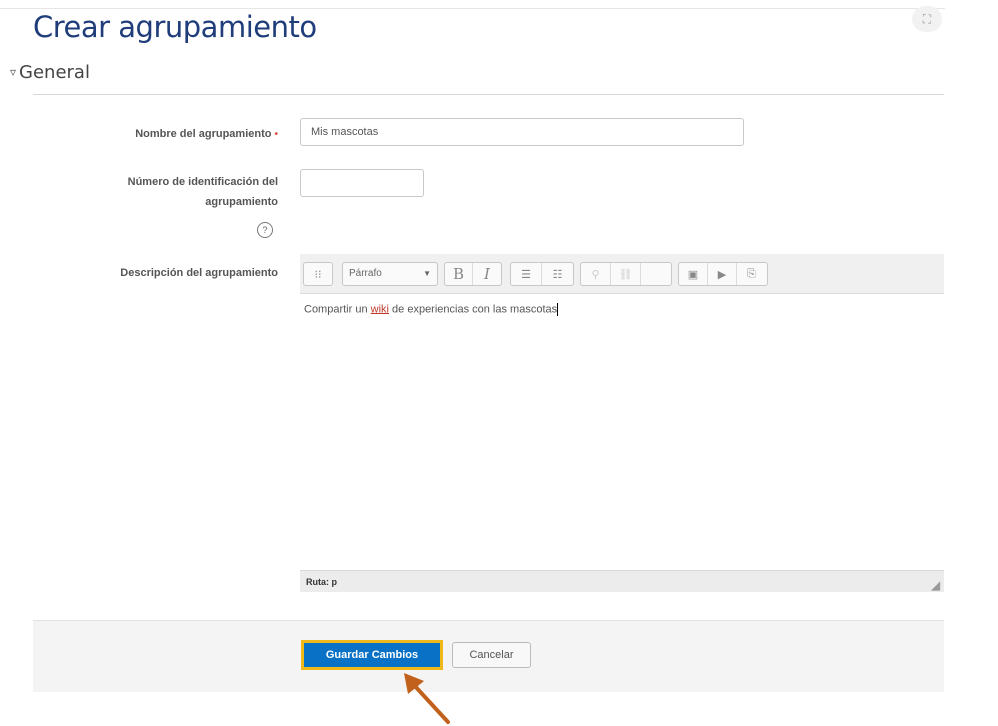 The image size is (998, 726). What do you see at coordinates (427, 698) in the screenshot?
I see `annotation-arrow-icon` at bounding box center [427, 698].